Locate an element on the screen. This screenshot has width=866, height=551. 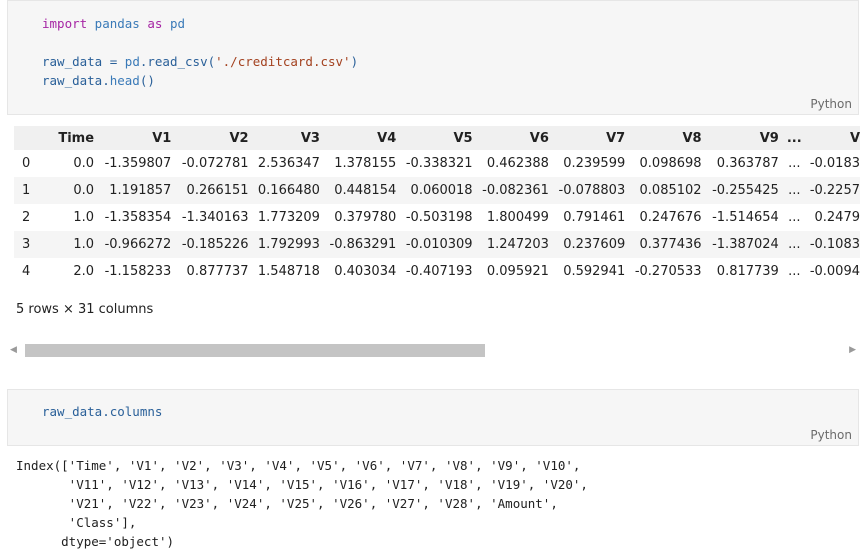
column-header: V4 is located at coordinates (387, 138).